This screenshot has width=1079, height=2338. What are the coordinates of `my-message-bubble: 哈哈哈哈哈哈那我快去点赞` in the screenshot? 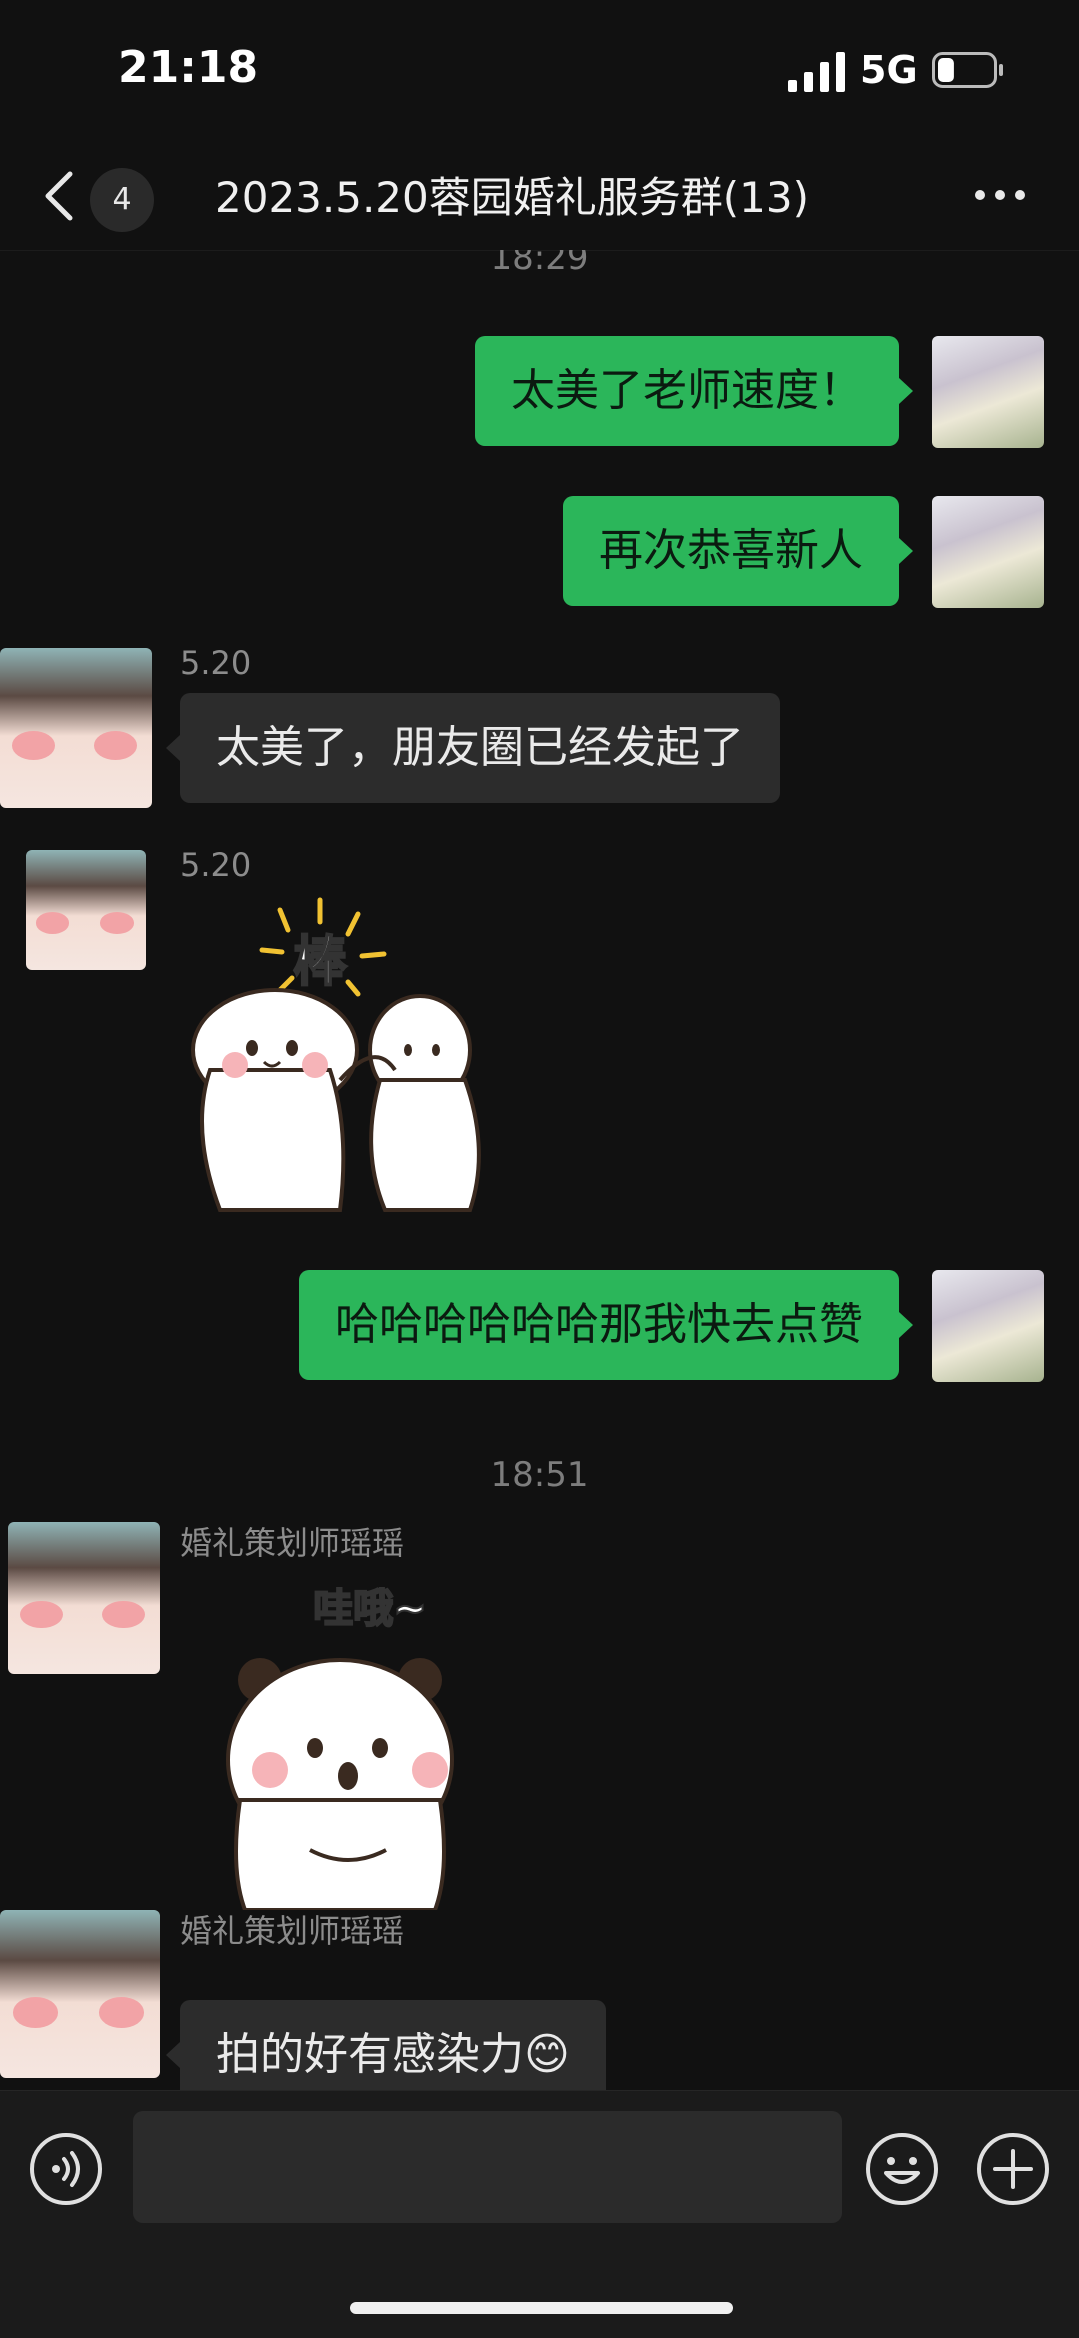 It's located at (606, 1325).